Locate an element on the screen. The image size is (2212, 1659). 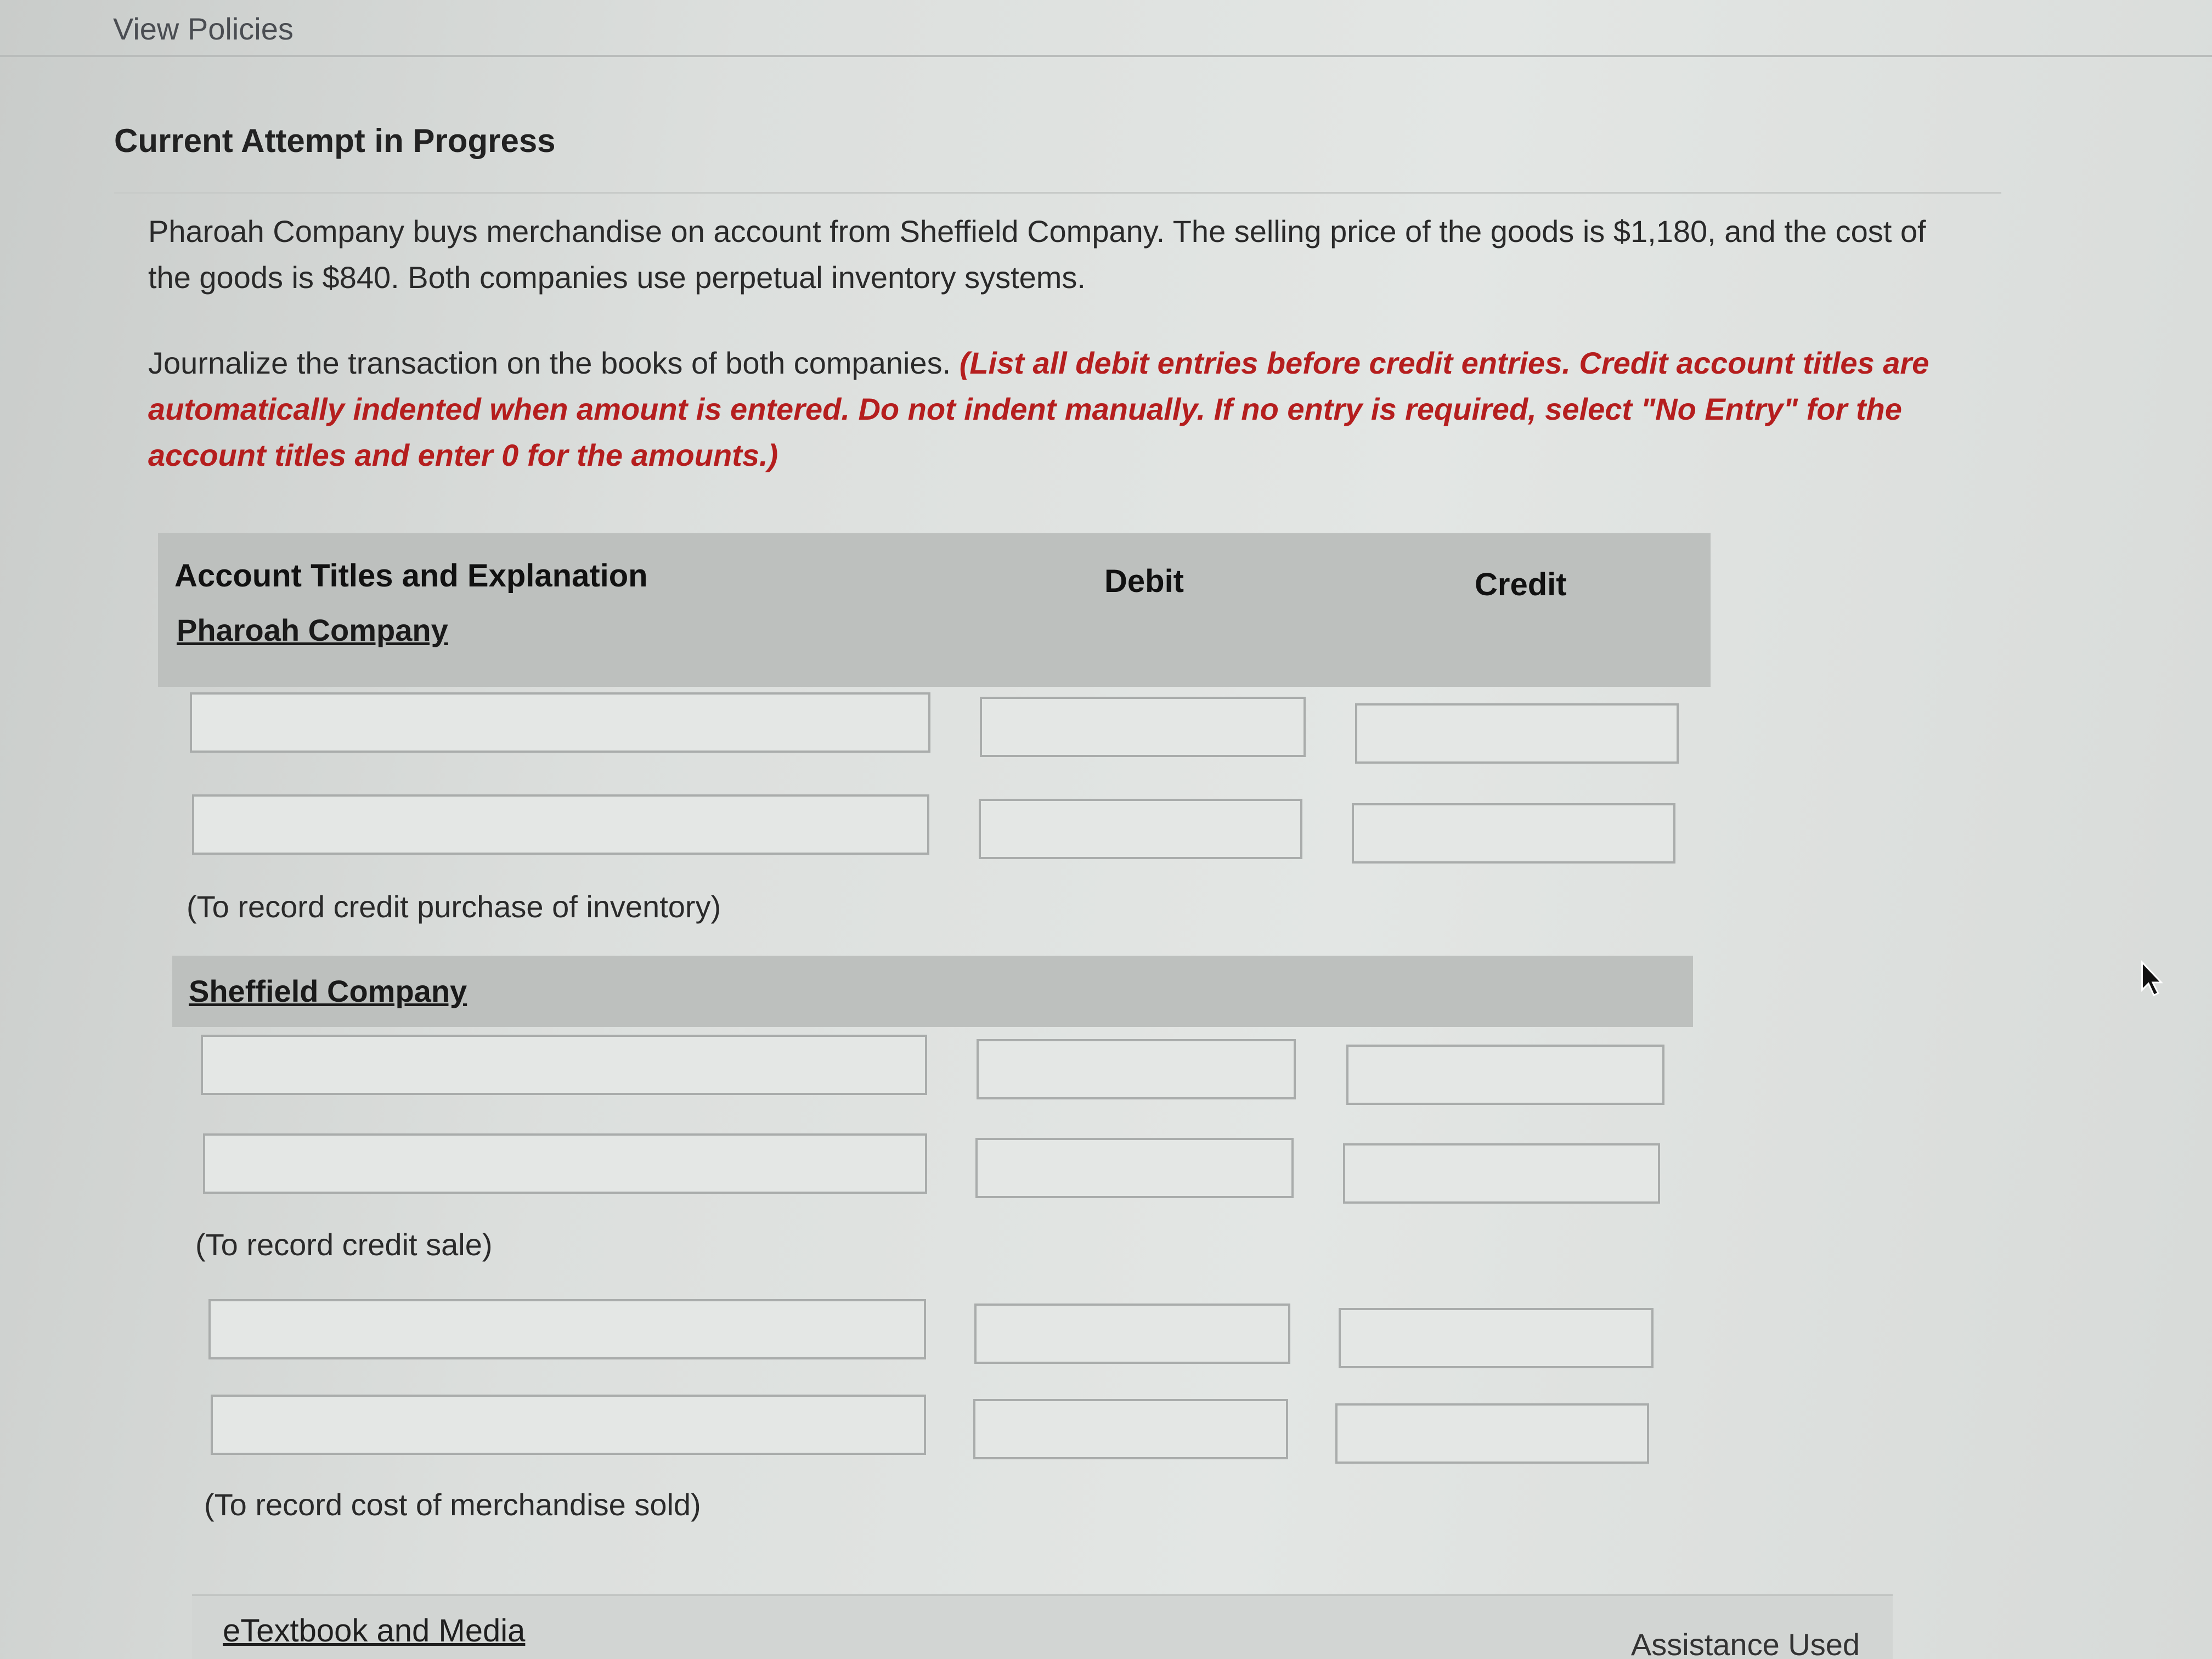
section-divider is located at coordinates (1057, 193).